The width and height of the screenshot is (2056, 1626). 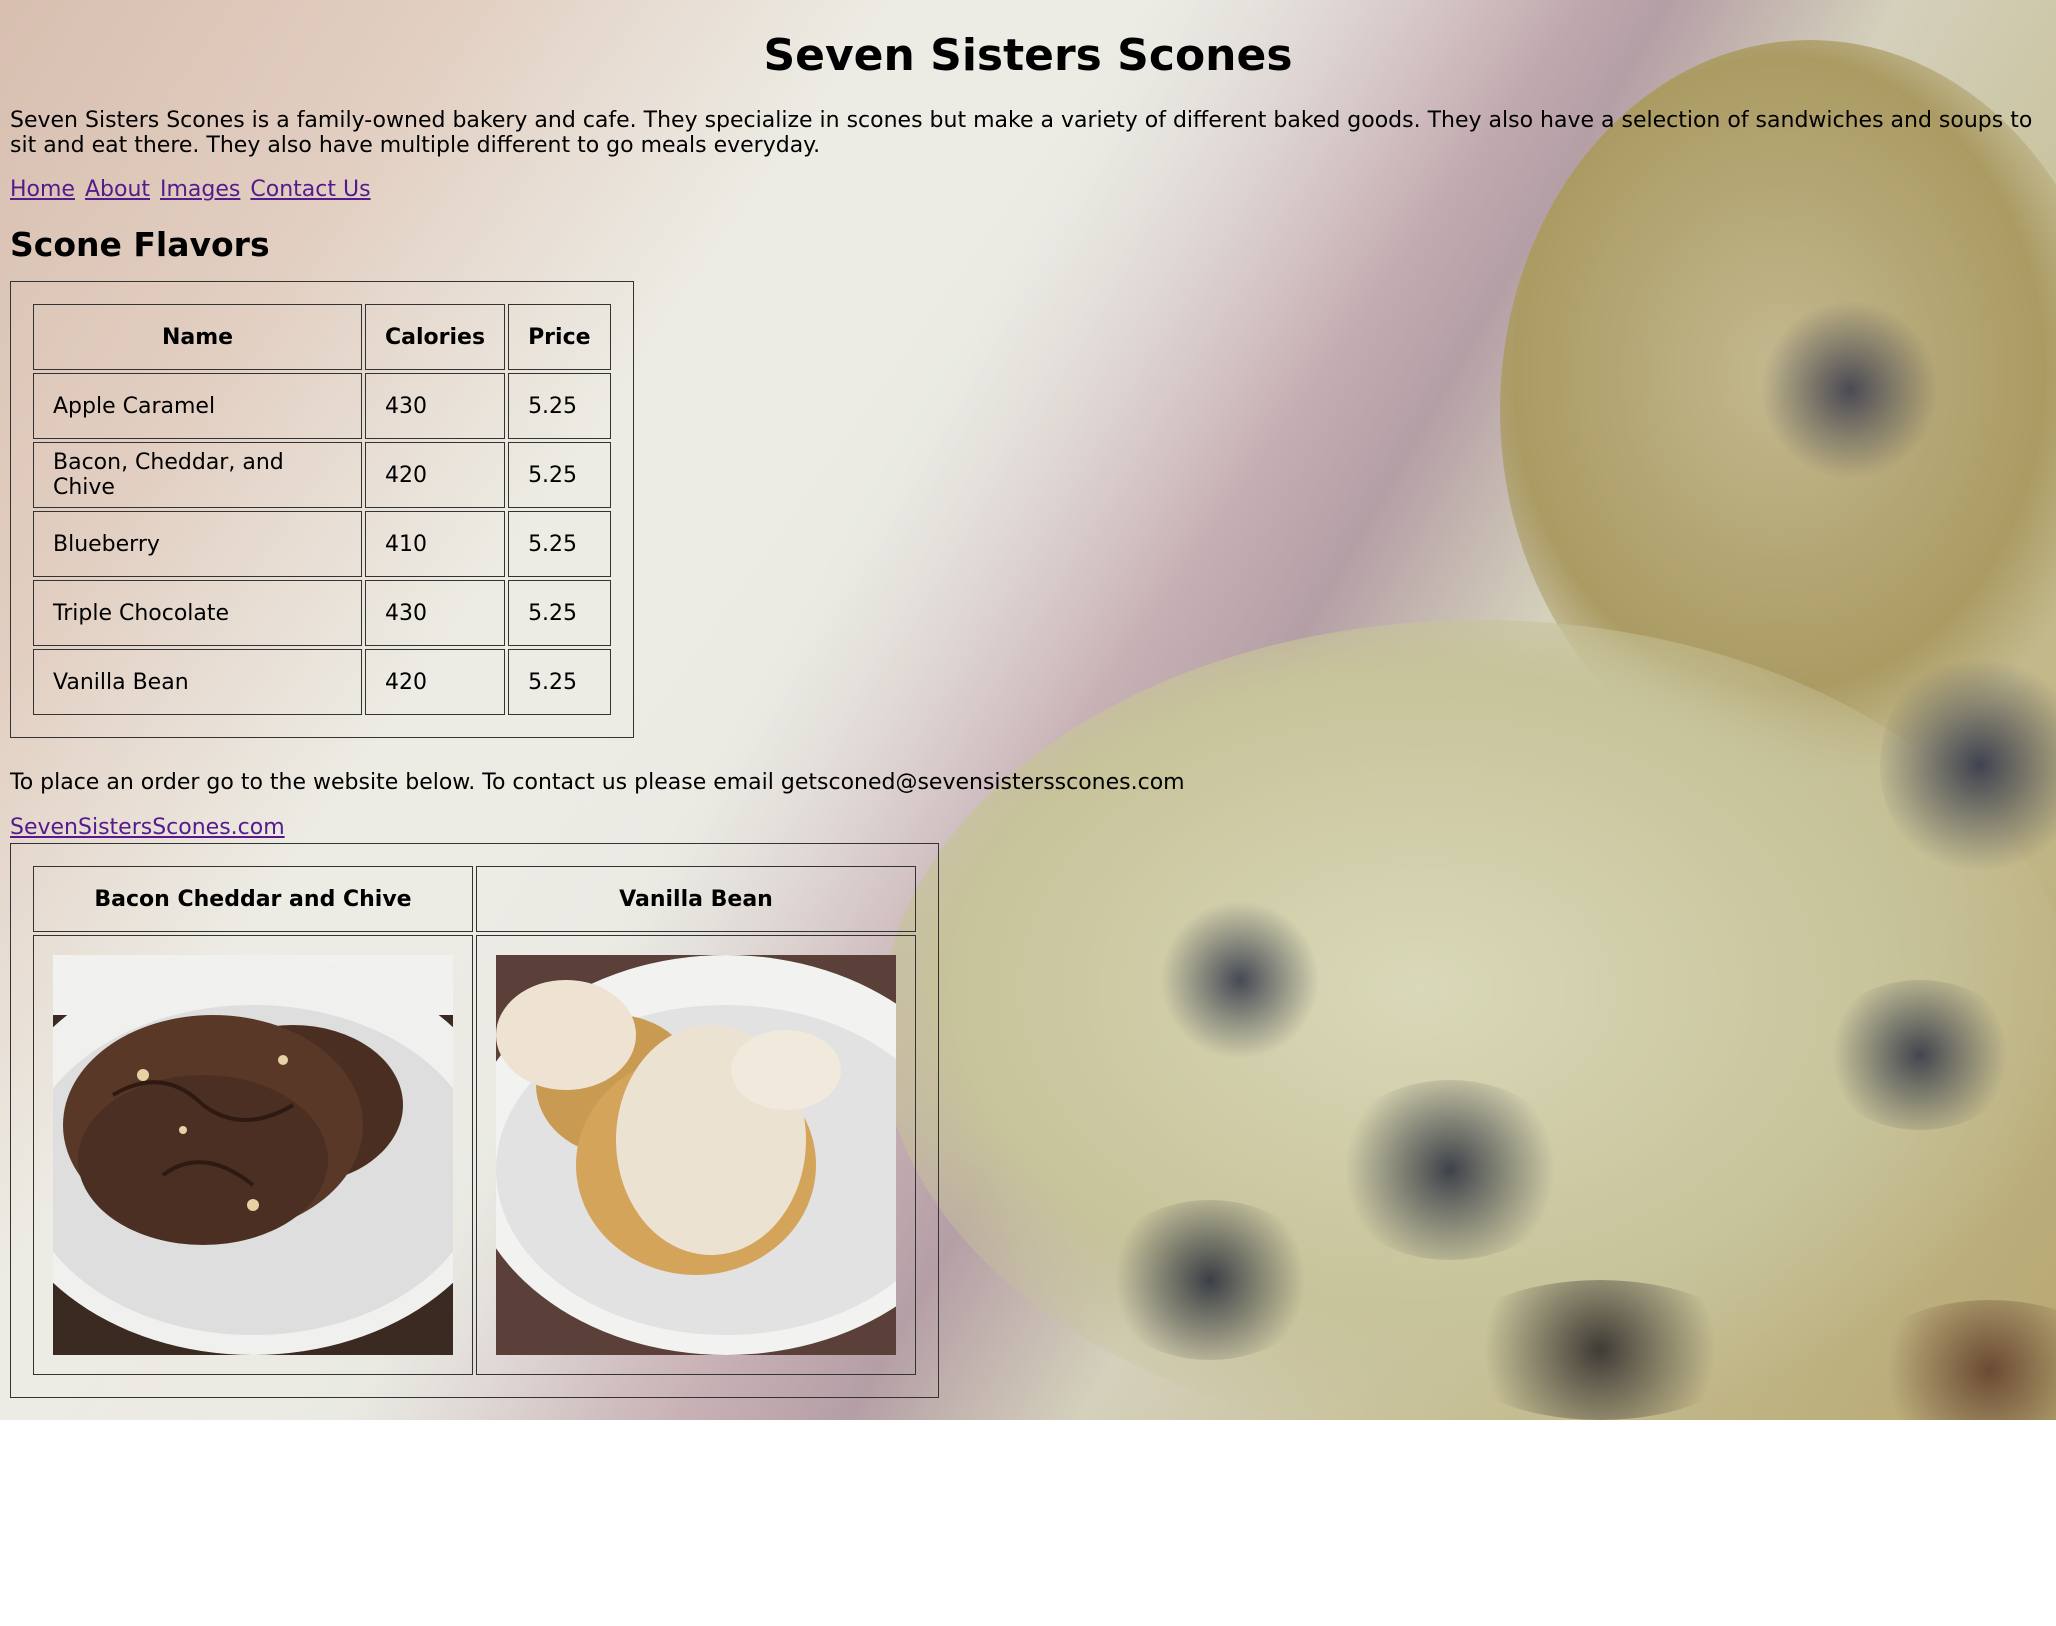 What do you see at coordinates (197, 475) in the screenshot?
I see `cell-name: Bacon, Cheddar, and Chive` at bounding box center [197, 475].